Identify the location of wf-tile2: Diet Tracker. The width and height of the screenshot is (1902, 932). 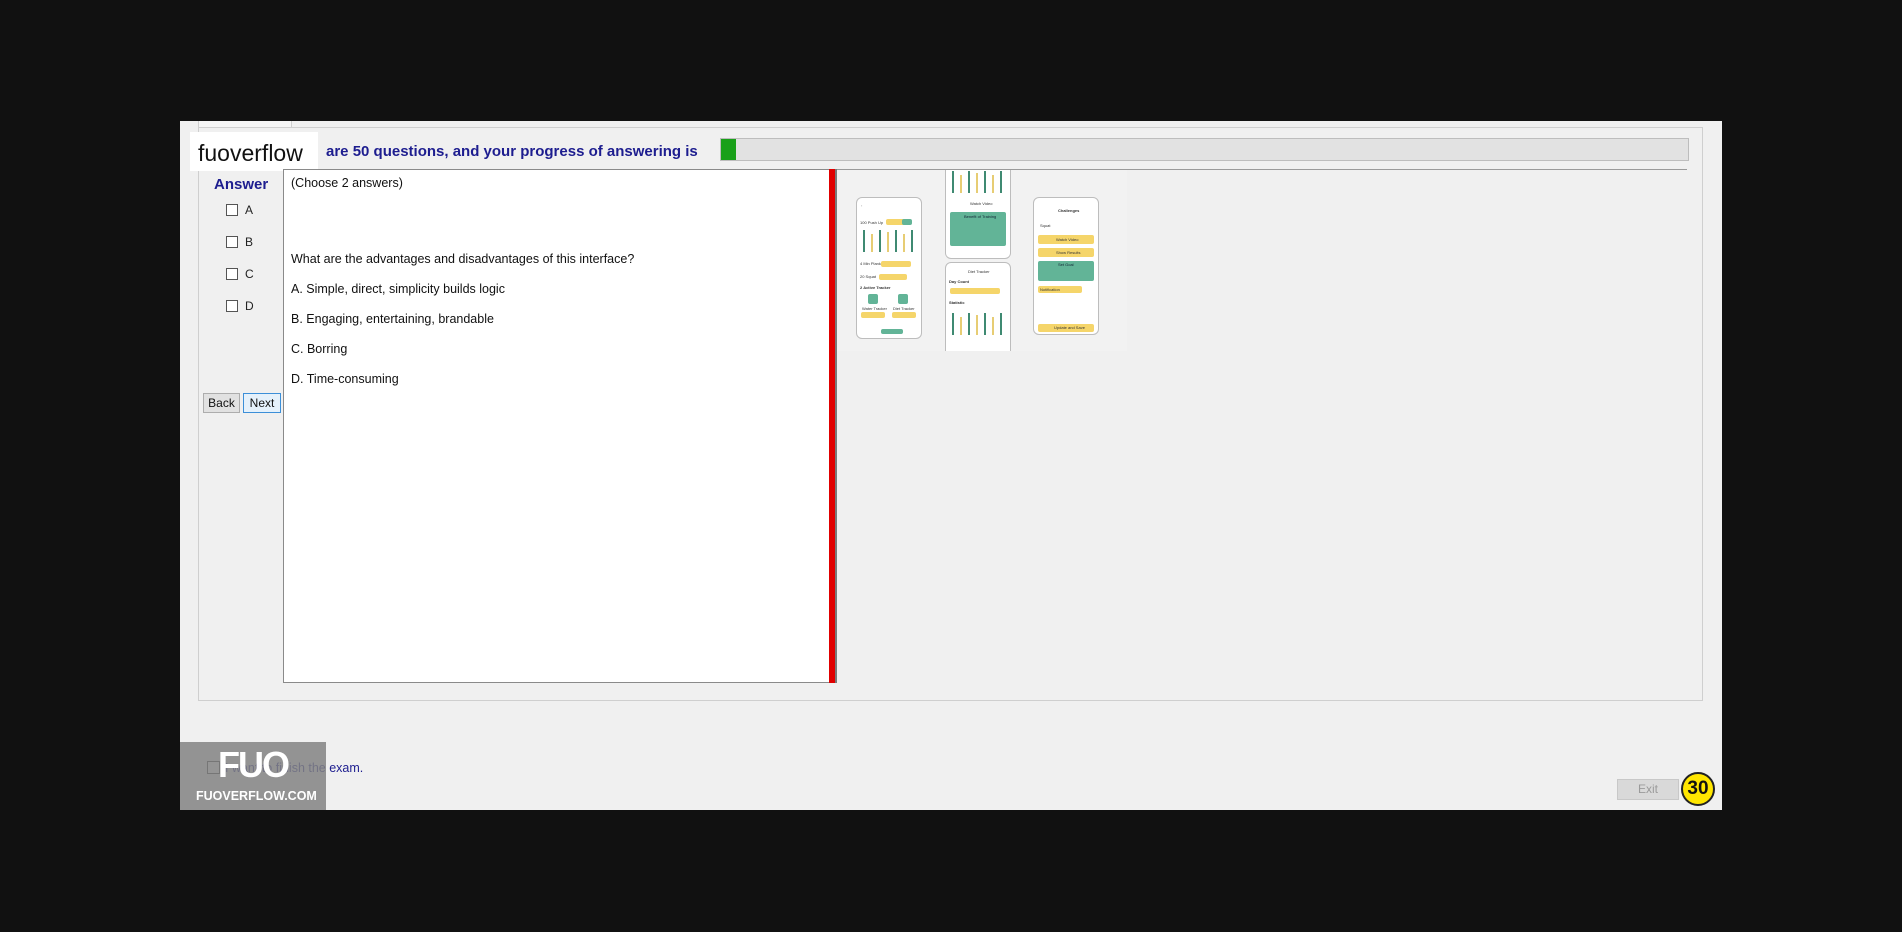
(904, 308).